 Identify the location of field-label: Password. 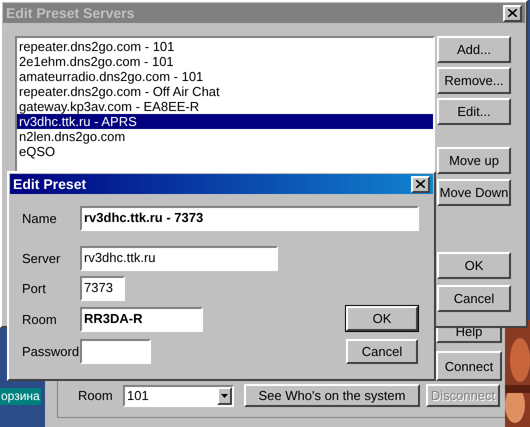
(51, 351).